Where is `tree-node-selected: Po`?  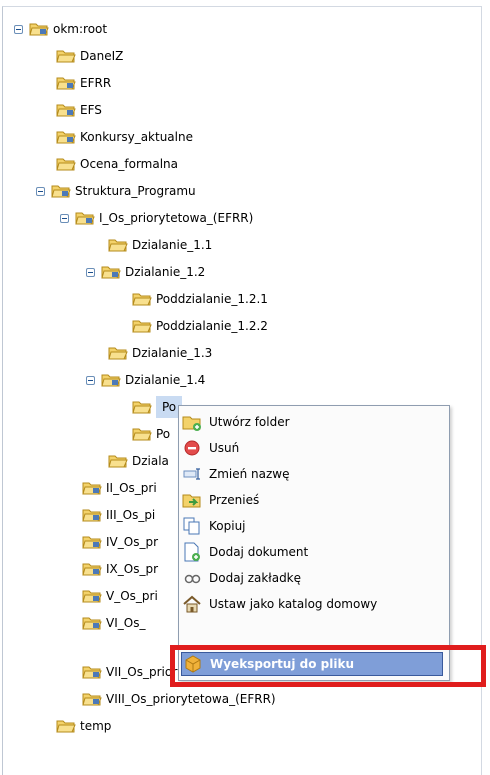
tree-node-selected: Po is located at coordinates (157, 407).